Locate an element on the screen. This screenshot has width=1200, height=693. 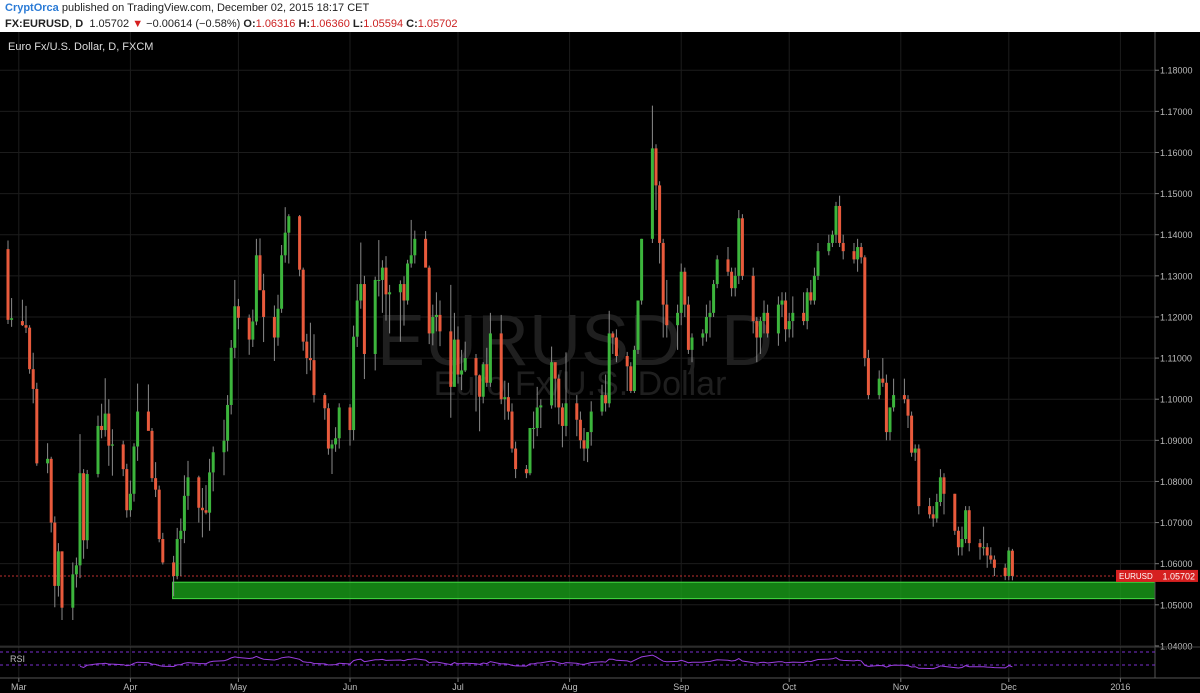
x-tick-label: 2016 is located at coordinates (1120, 687).